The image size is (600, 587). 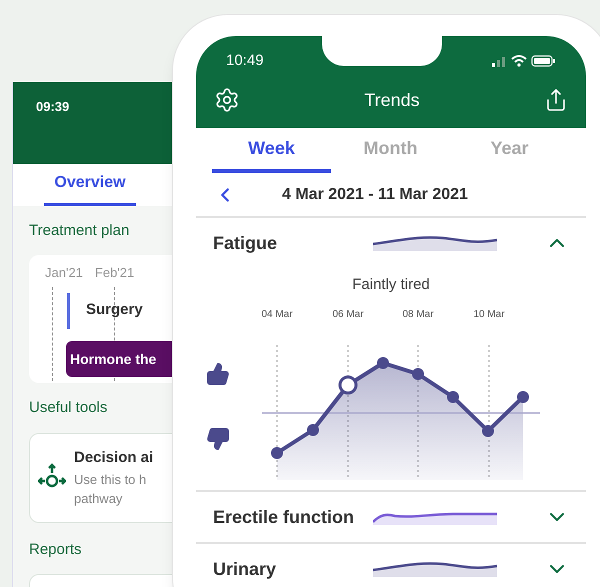 What do you see at coordinates (53, 106) in the screenshot?
I see `status-time: 09:39` at bounding box center [53, 106].